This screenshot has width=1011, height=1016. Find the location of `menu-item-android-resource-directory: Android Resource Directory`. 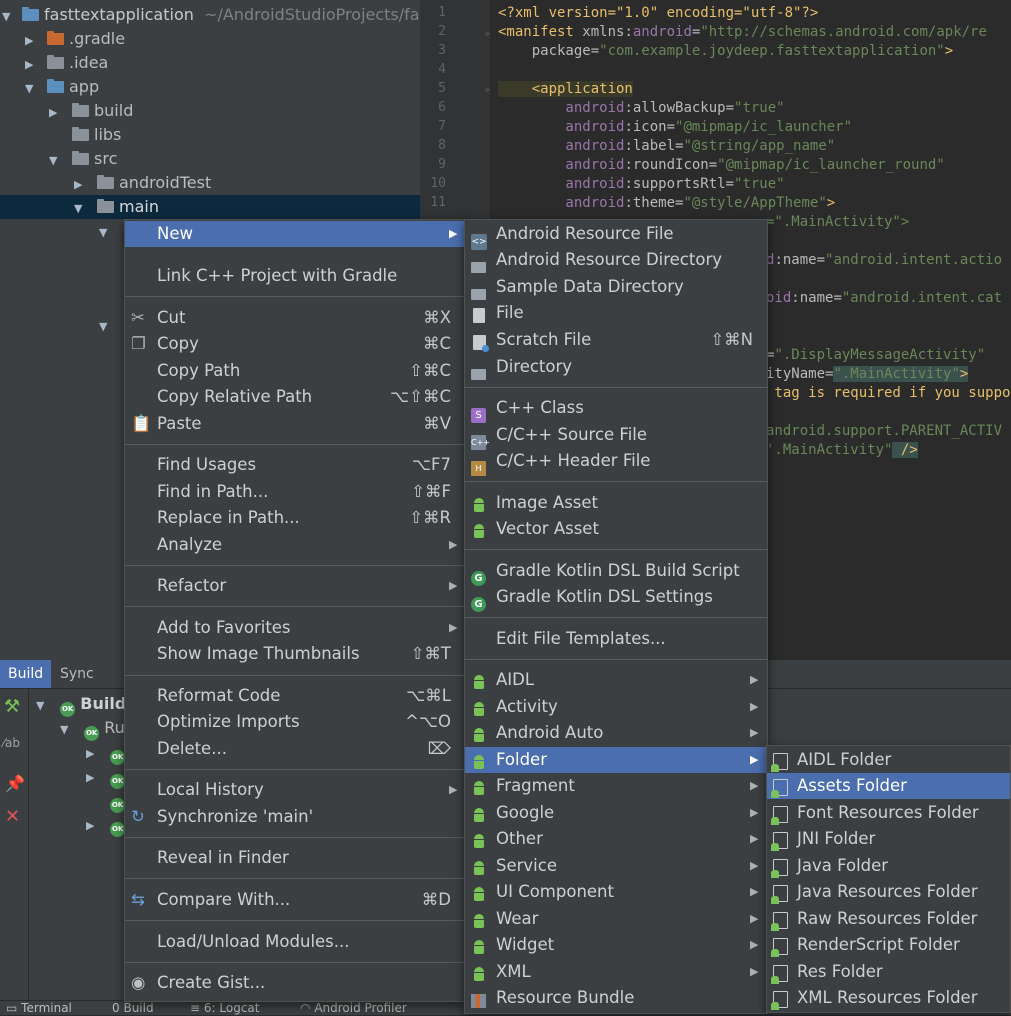

menu-item-android-resource-directory: Android Resource Directory is located at coordinates (616, 260).